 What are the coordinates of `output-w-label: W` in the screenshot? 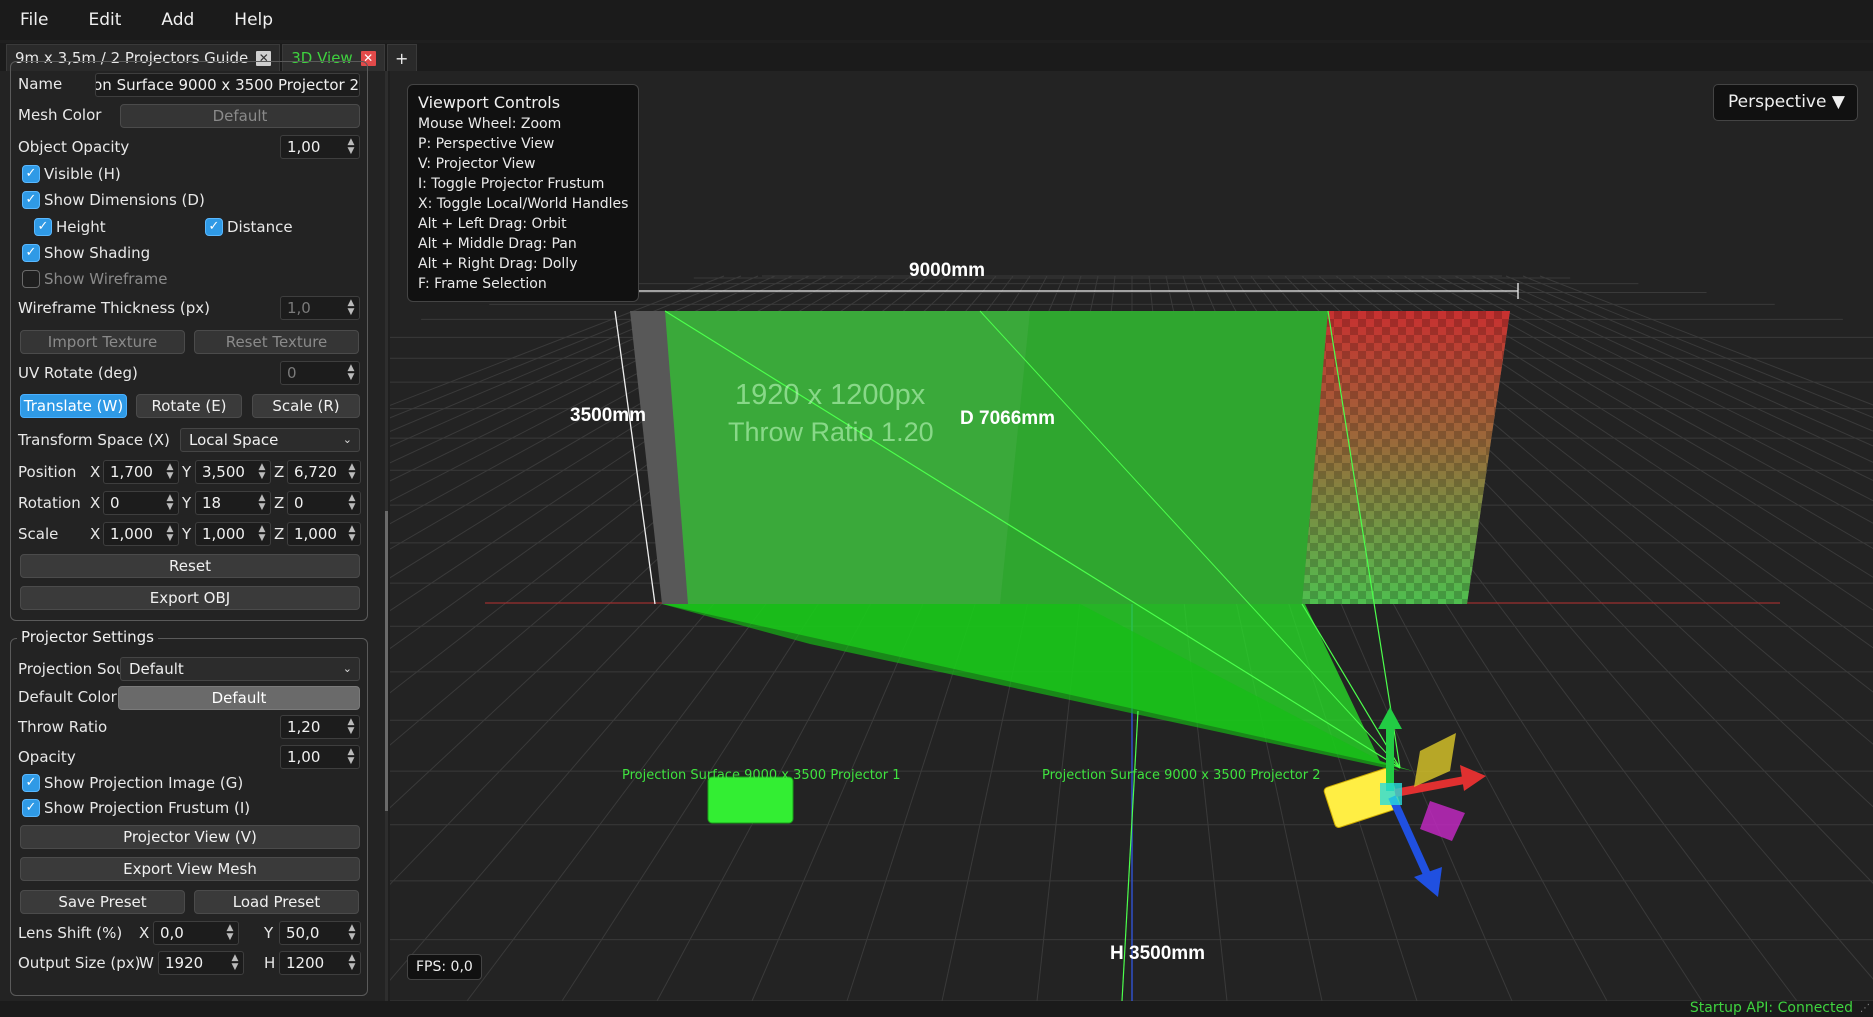 It's located at (146, 963).